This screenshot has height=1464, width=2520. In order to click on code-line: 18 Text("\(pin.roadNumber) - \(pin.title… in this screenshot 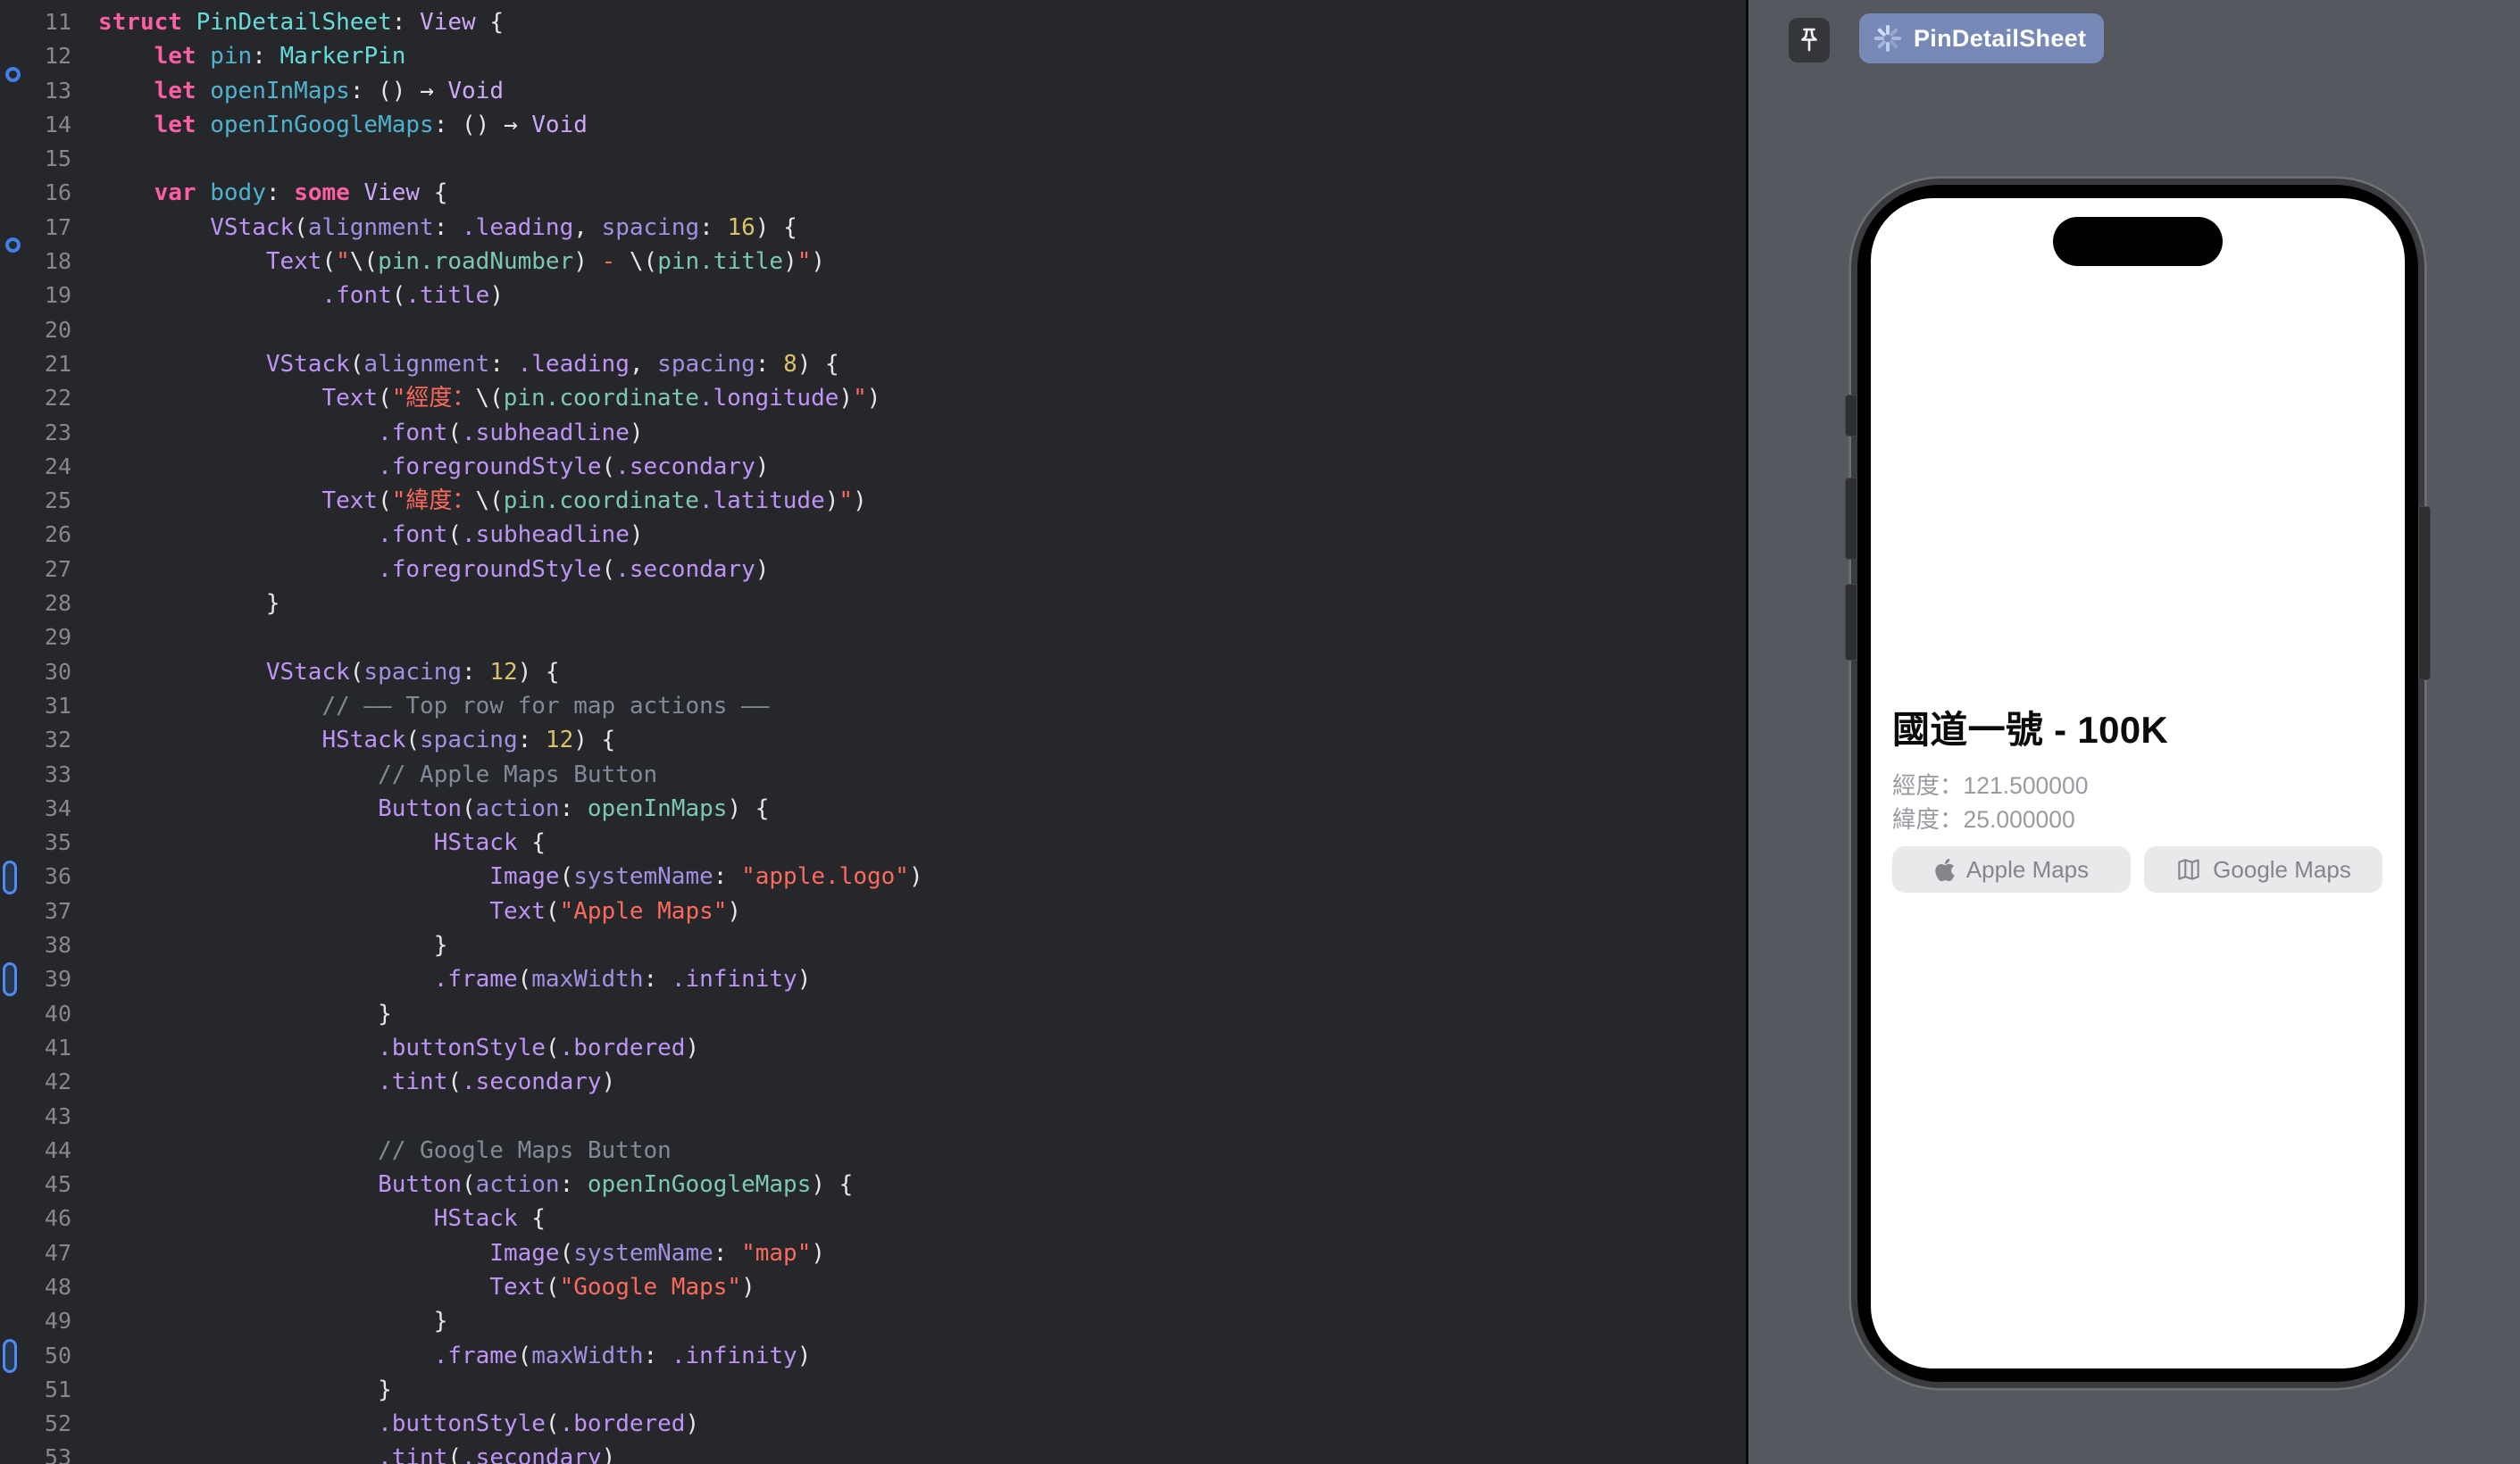, I will do `click(873, 262)`.